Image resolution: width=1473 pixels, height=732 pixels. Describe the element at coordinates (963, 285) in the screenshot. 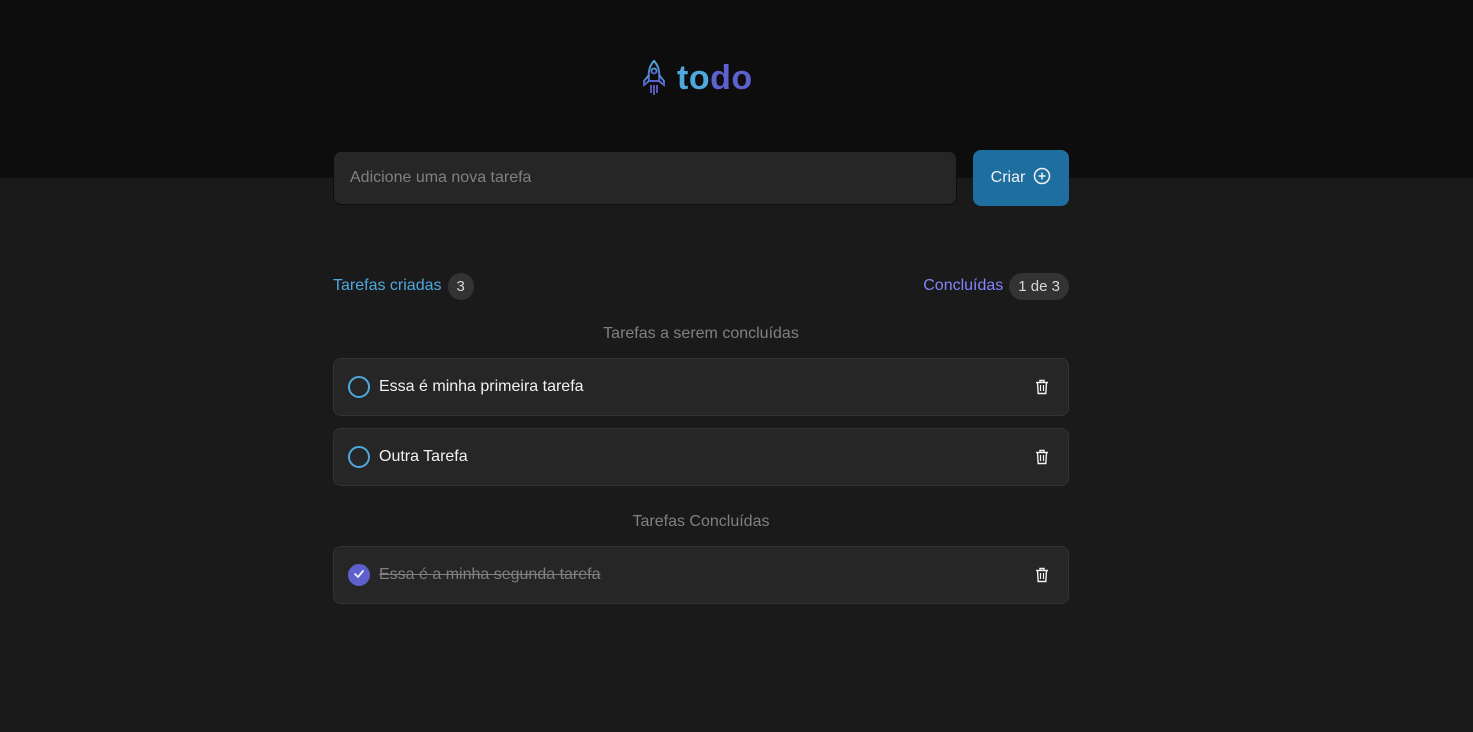

I see `done-label: Concluídas` at that location.